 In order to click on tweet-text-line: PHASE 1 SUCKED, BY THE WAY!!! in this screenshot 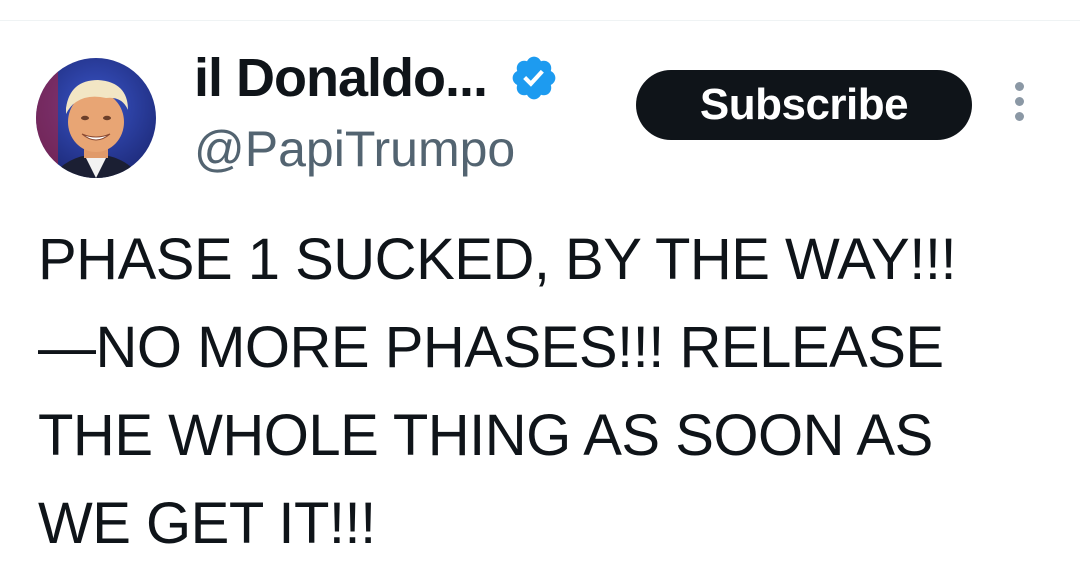, I will do `click(497, 259)`.